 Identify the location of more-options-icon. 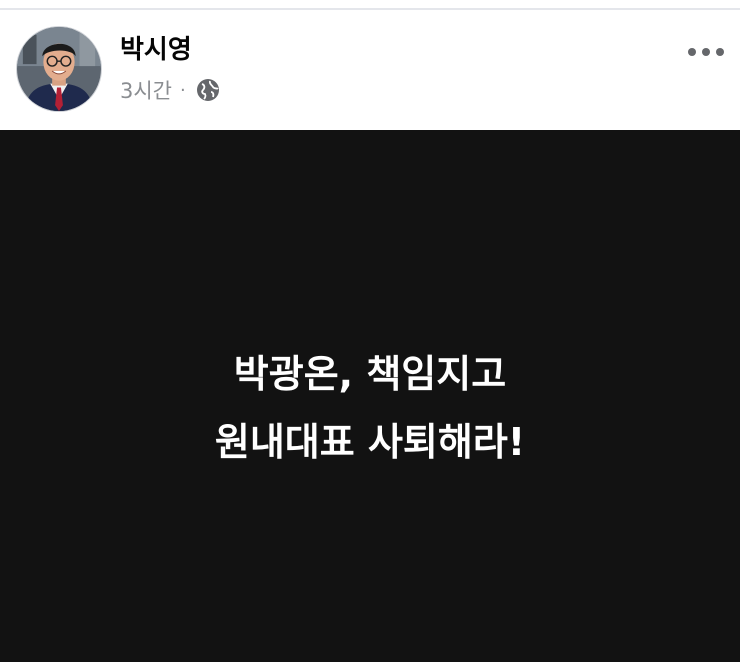
(706, 52).